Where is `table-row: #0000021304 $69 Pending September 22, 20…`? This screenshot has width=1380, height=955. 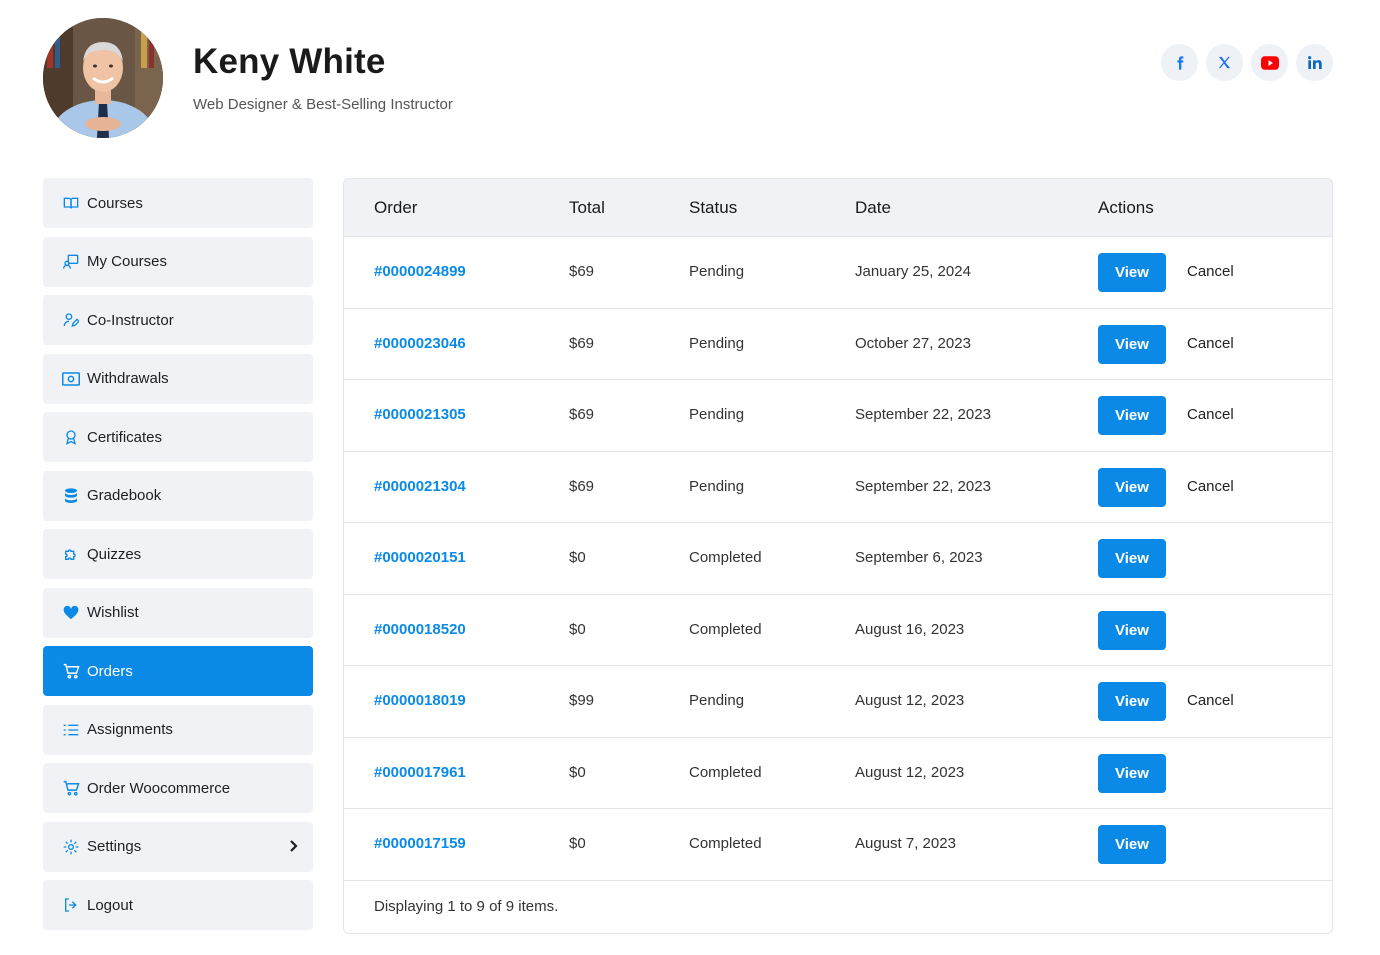
table-row: #0000021304 $69 Pending September 22, 20… is located at coordinates (838, 487).